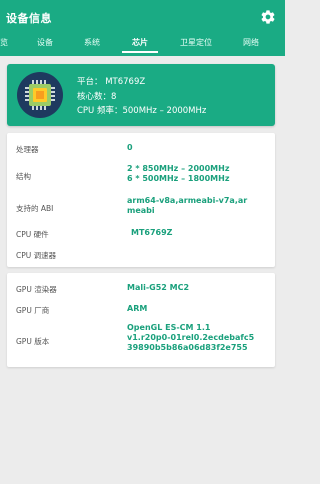 Image resolution: width=320 pixels, height=484 pixels. I want to click on row-label-architecture: 结构, so click(23, 176).